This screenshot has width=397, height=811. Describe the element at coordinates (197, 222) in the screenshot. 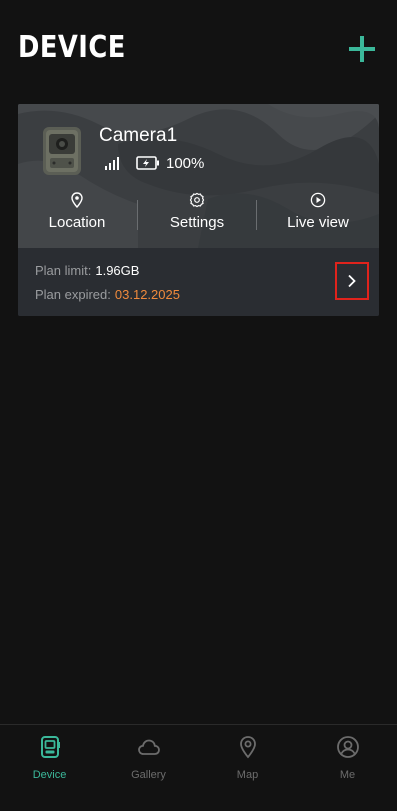

I see `settings-label: Settings` at that location.